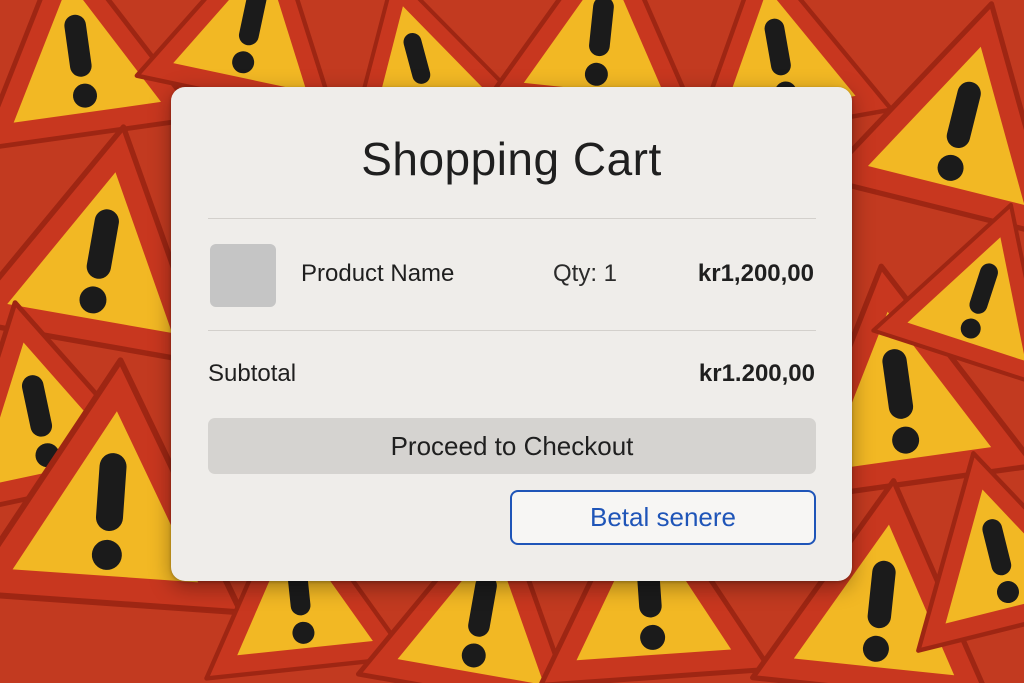 This screenshot has height=683, width=1024. What do you see at coordinates (378, 273) in the screenshot?
I see `item-name: Product Name` at bounding box center [378, 273].